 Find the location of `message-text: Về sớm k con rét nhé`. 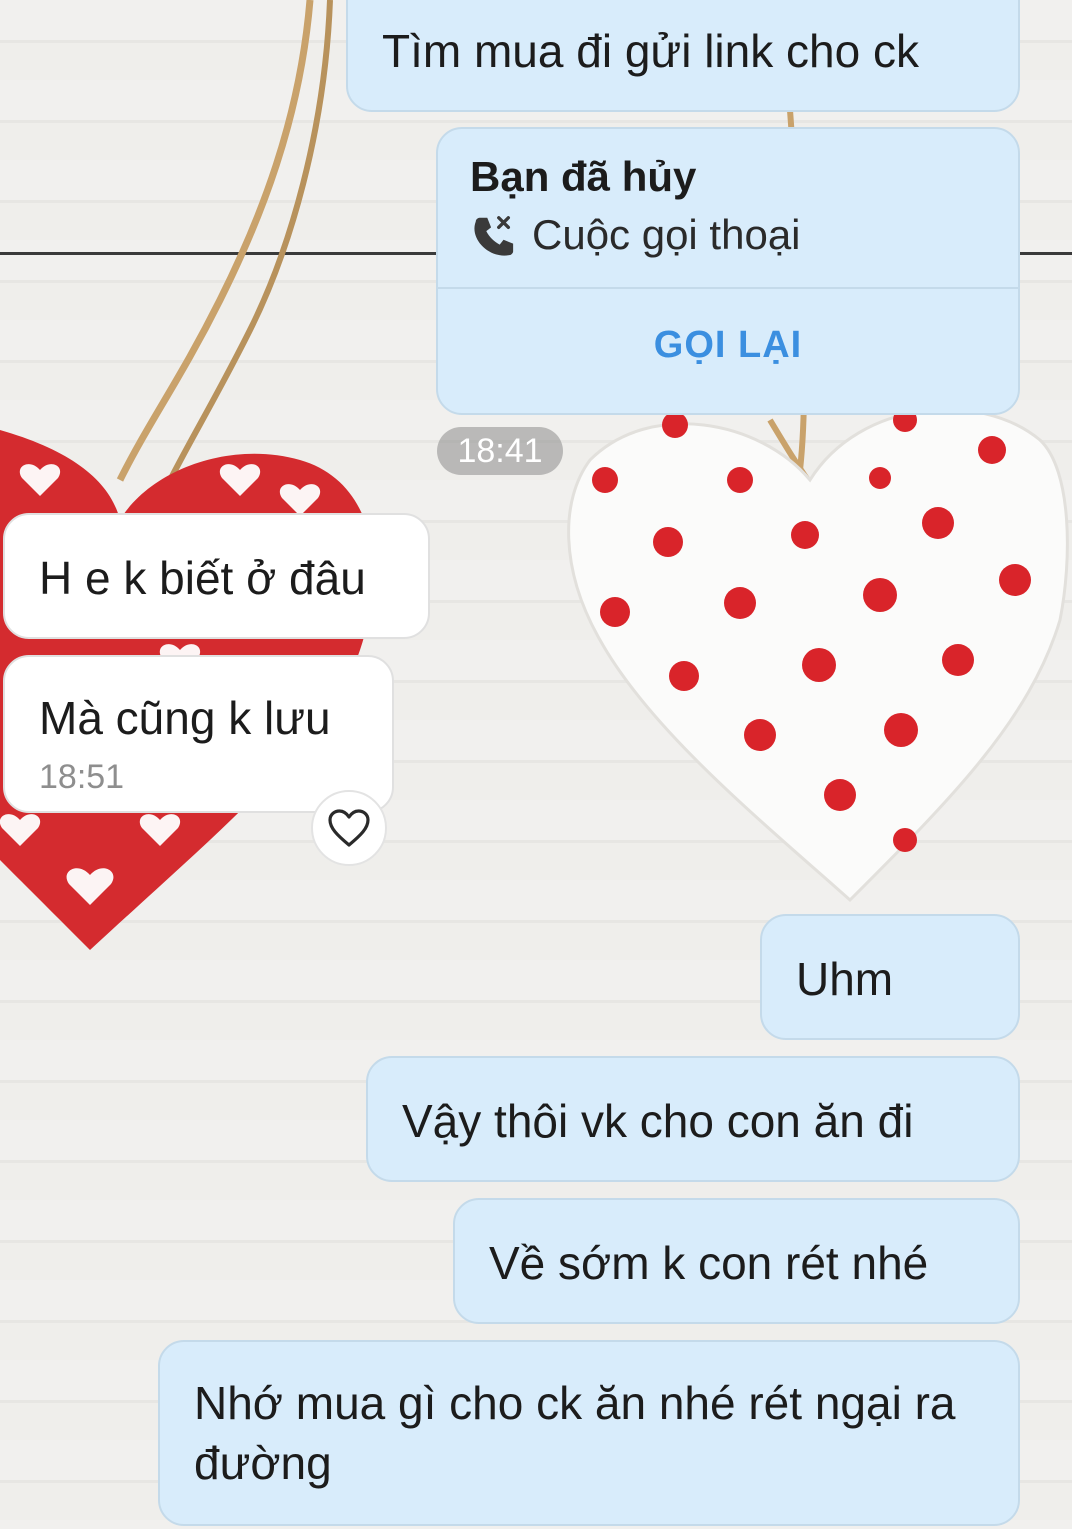

message-text: Về sớm k con rét nhé is located at coordinates (709, 1263).